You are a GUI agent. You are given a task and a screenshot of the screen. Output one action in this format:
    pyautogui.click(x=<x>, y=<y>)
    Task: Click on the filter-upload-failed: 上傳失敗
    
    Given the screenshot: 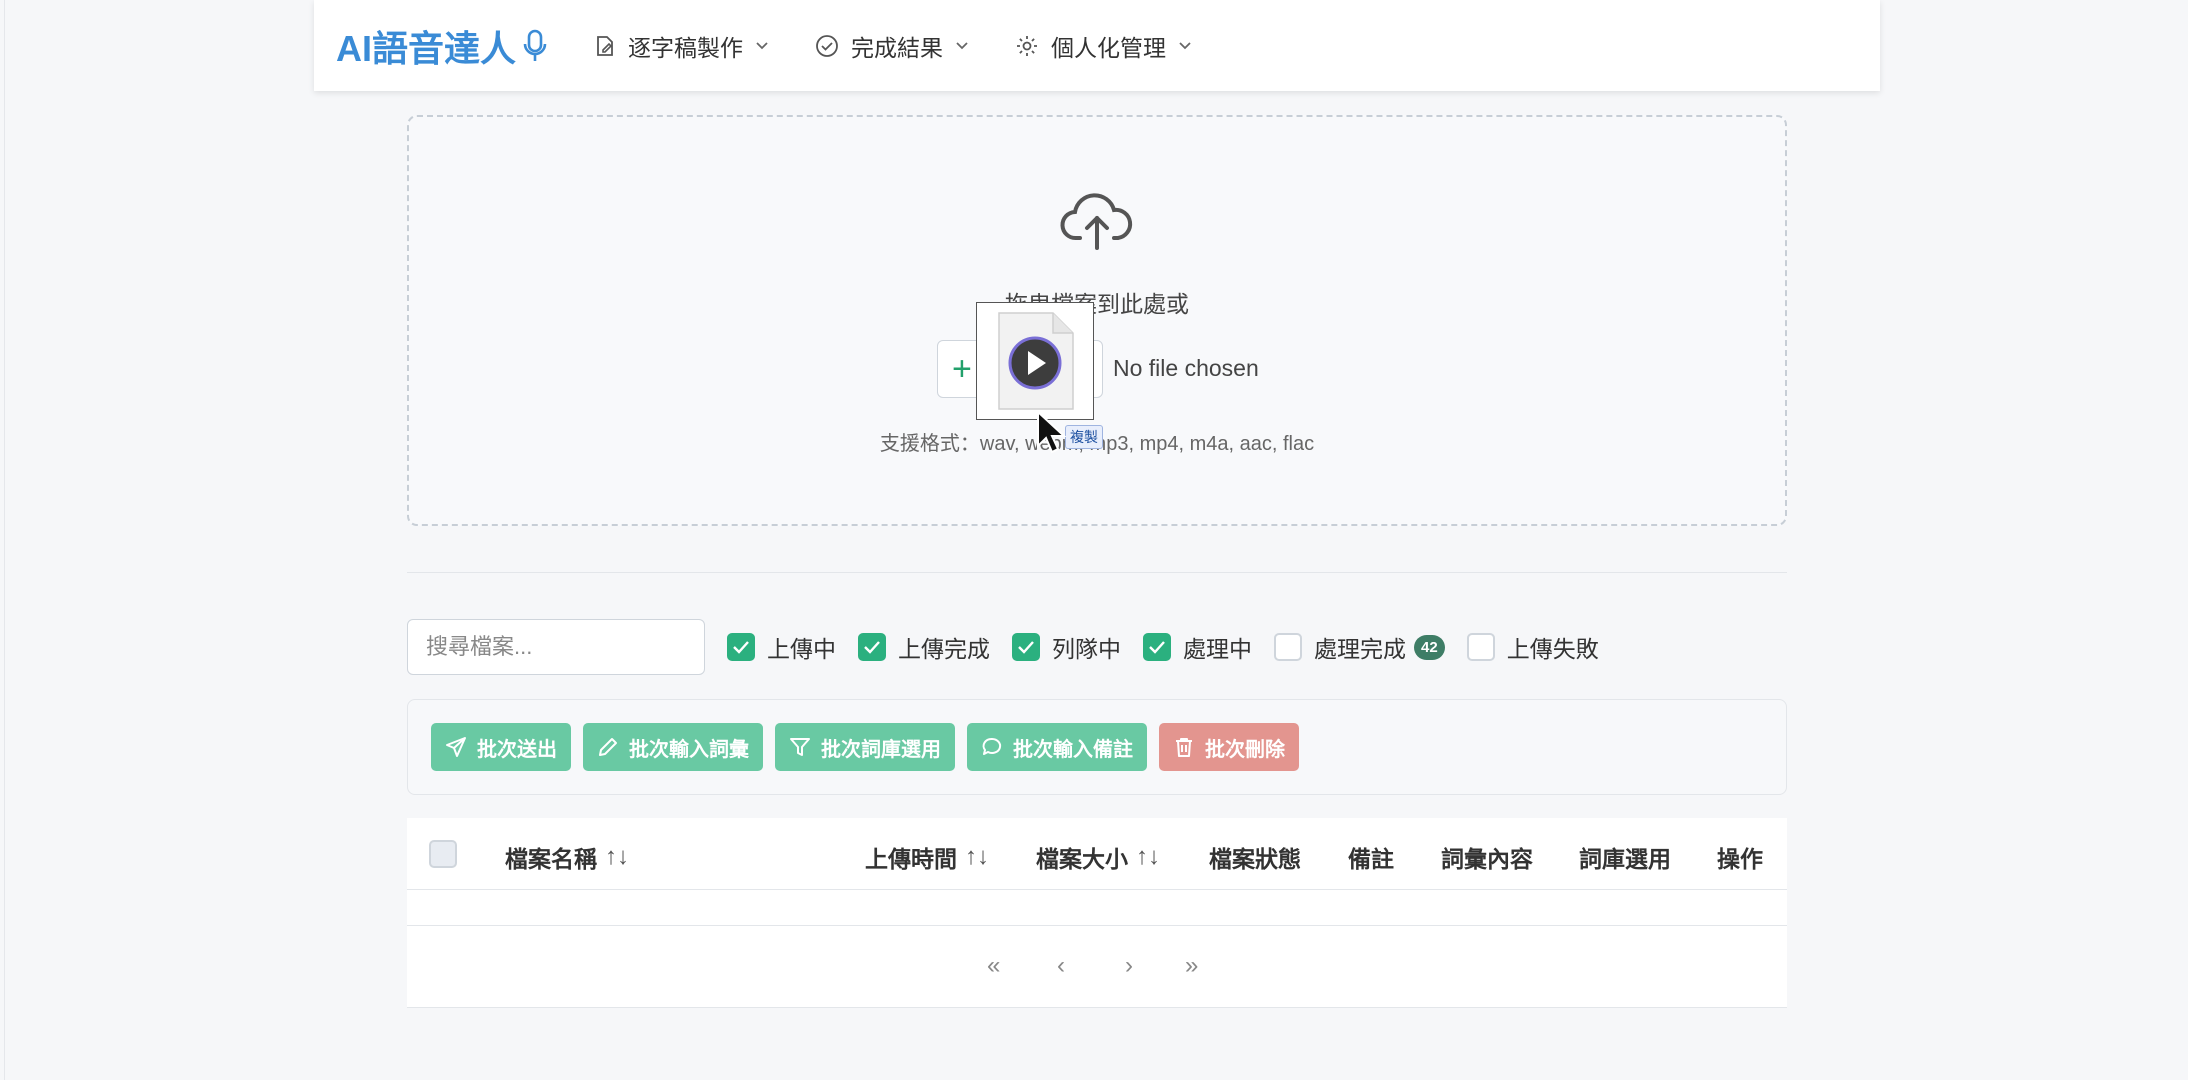 What is the action you would take?
    pyautogui.click(x=1532, y=647)
    